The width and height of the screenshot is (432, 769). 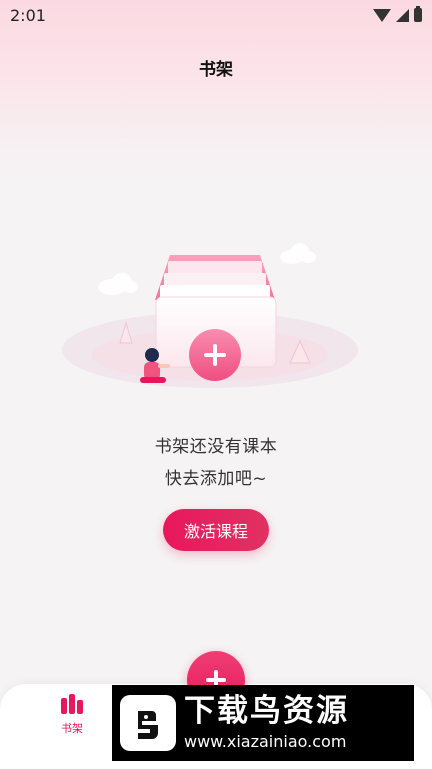 I want to click on bird-logo-icon, so click(x=148, y=725).